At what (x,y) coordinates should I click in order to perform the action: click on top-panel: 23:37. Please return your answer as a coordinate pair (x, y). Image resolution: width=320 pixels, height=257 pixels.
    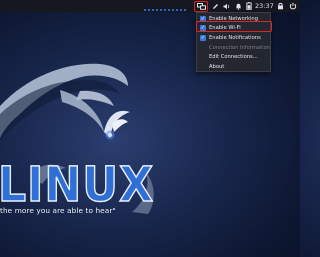
    Looking at the image, I should click on (150, 6).